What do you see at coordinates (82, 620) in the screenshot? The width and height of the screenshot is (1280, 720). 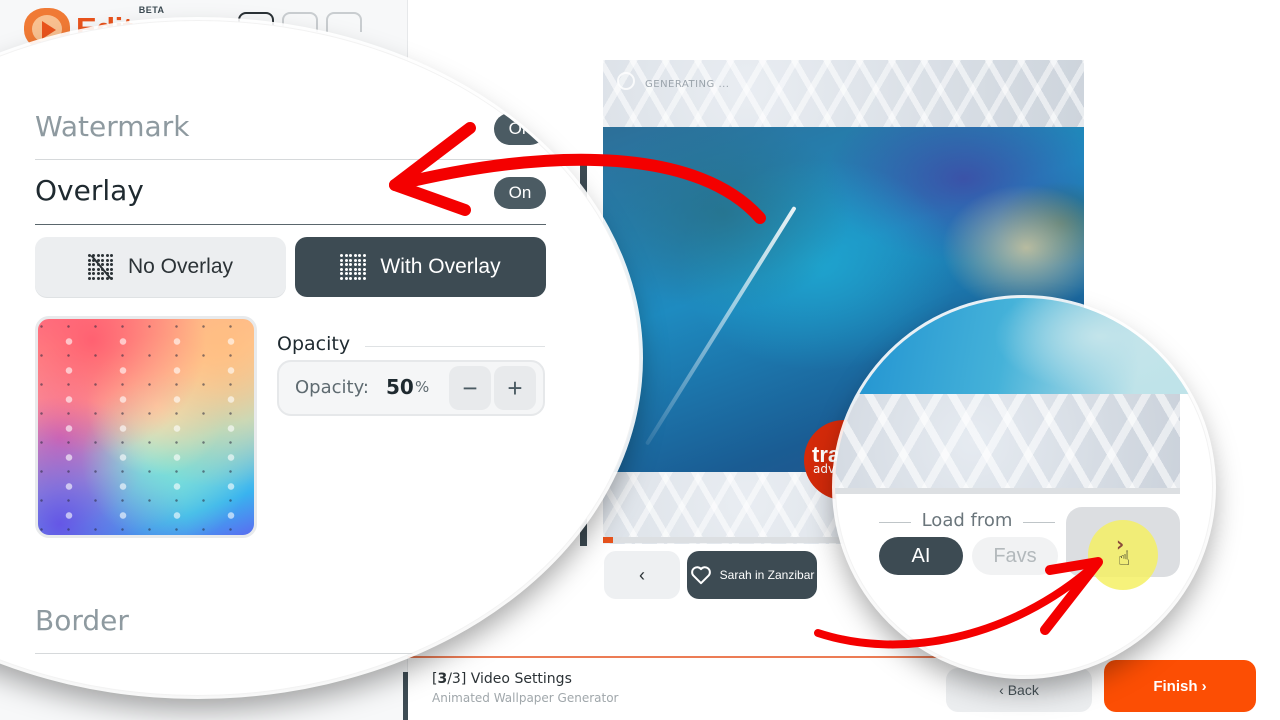 I see `border-label: Border` at bounding box center [82, 620].